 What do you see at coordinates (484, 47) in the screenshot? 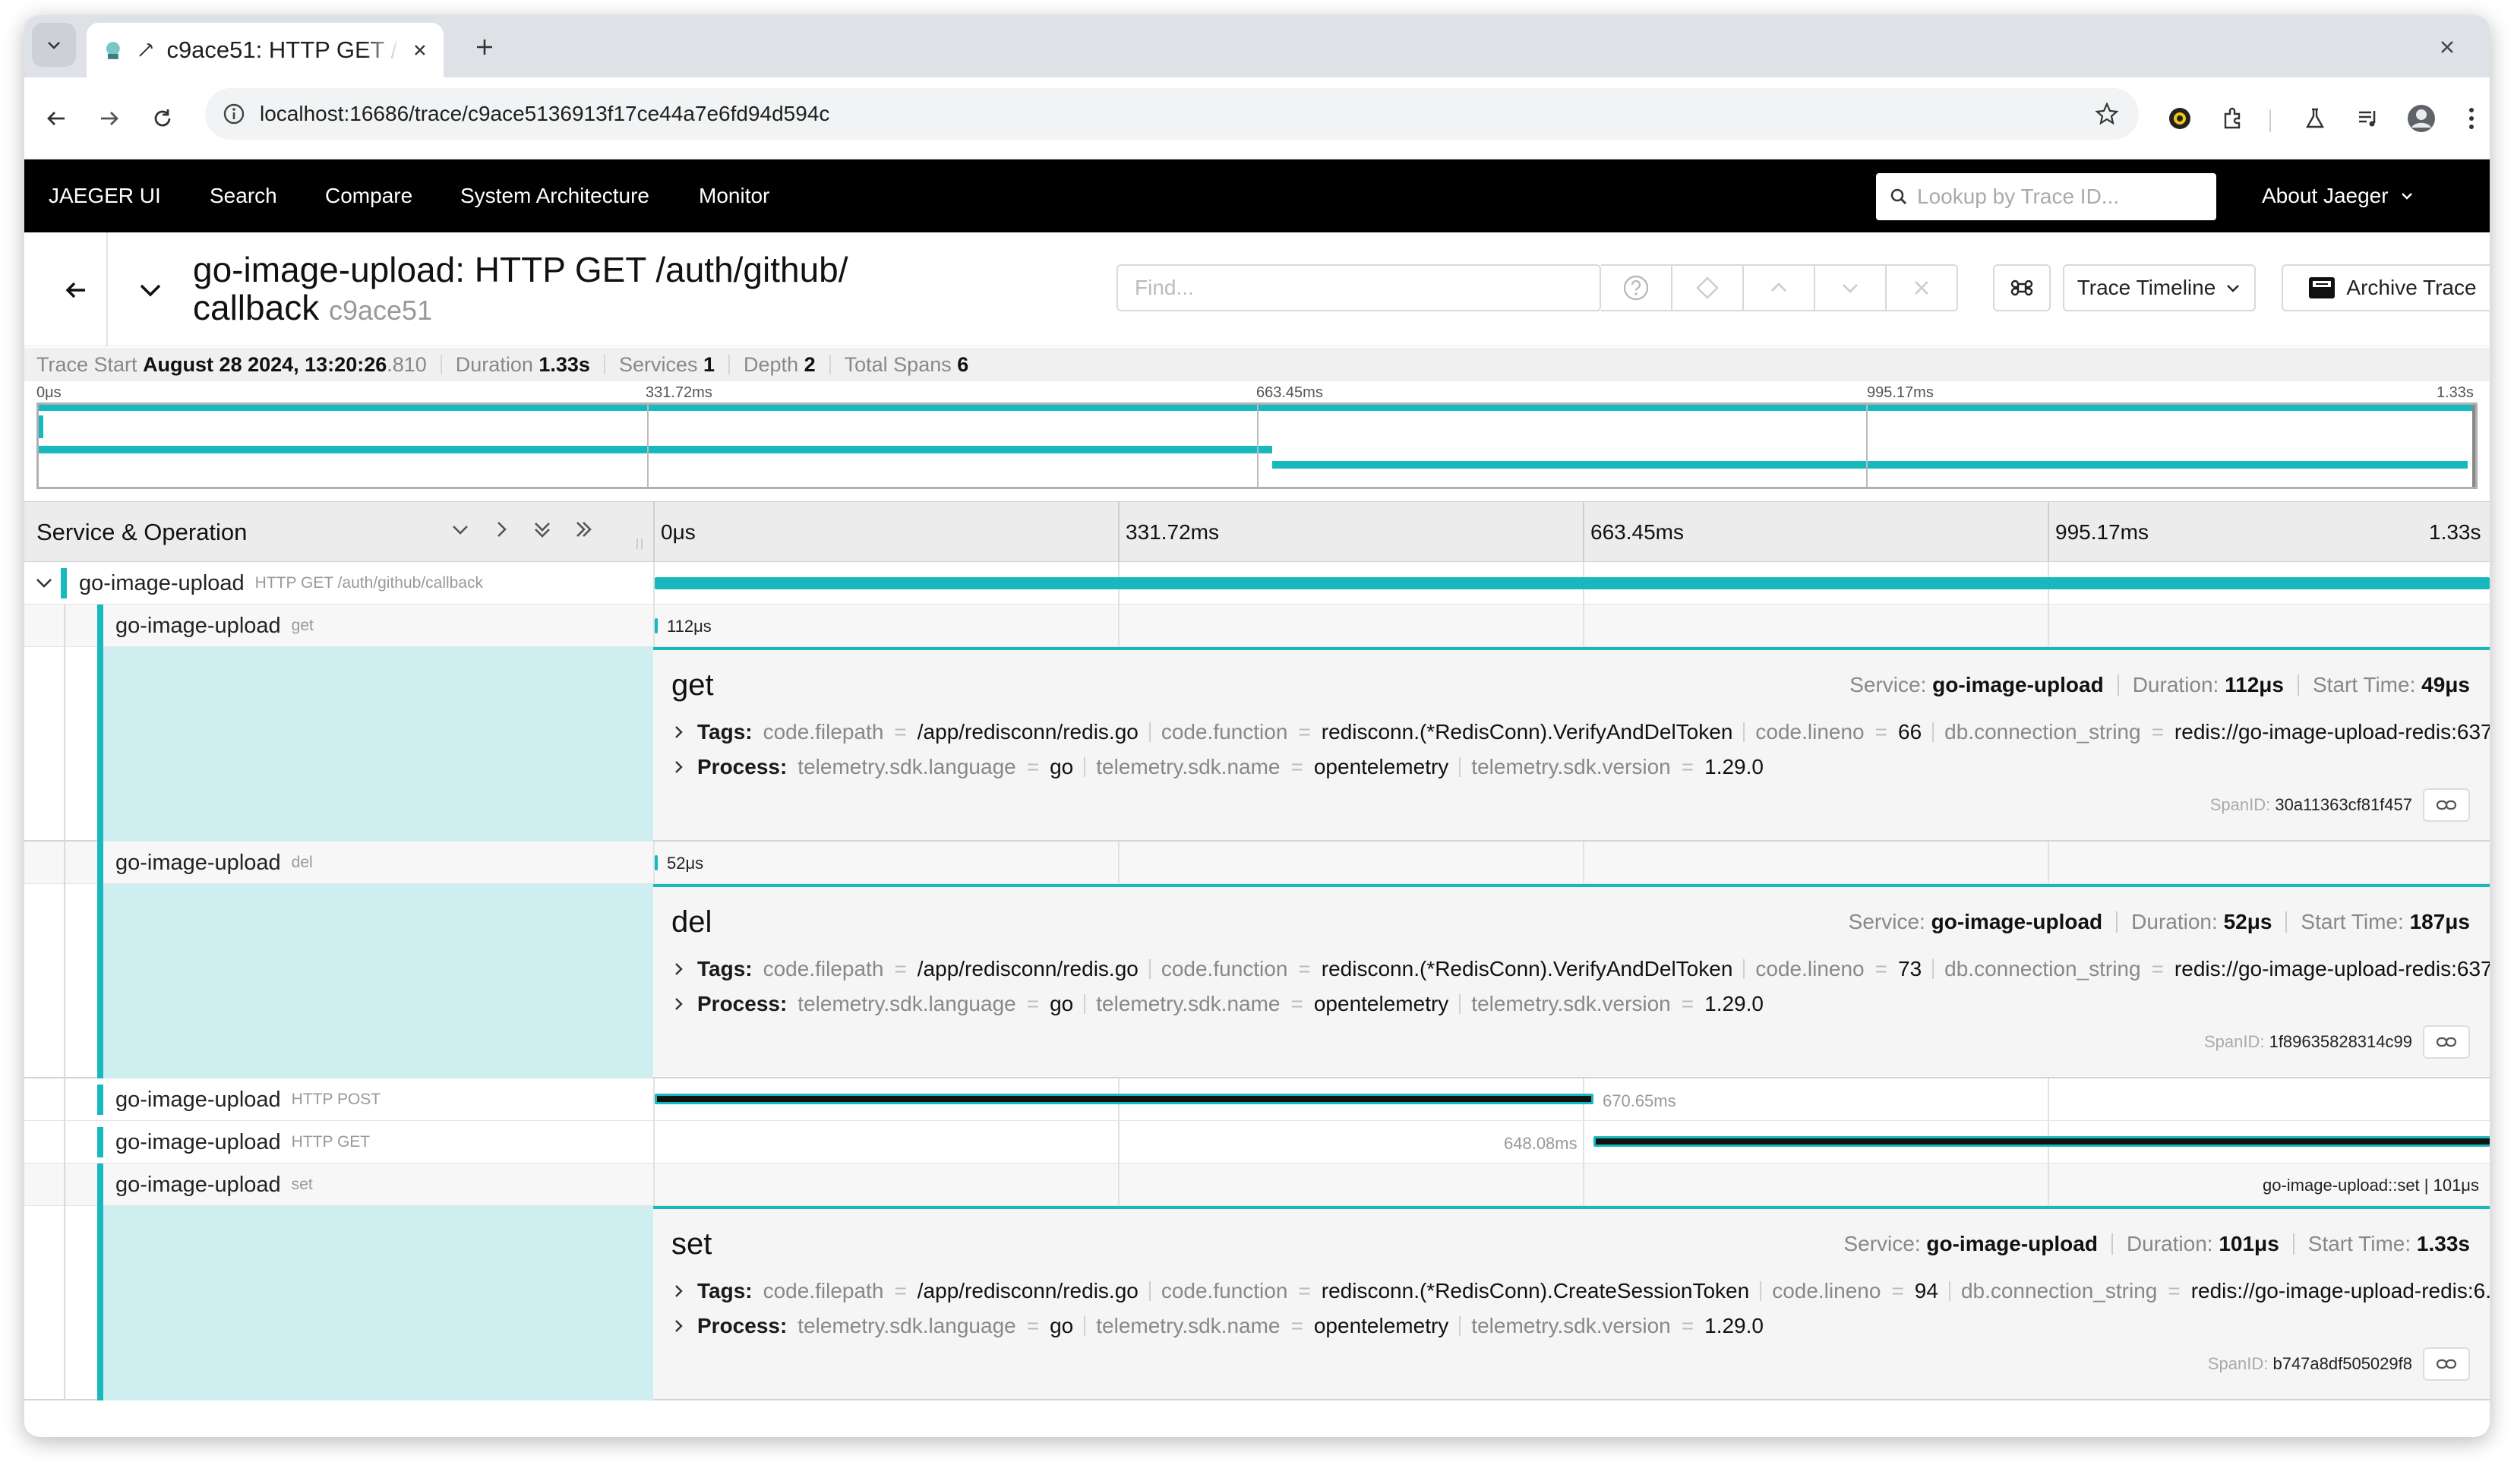
I see `new-tab-button` at bounding box center [484, 47].